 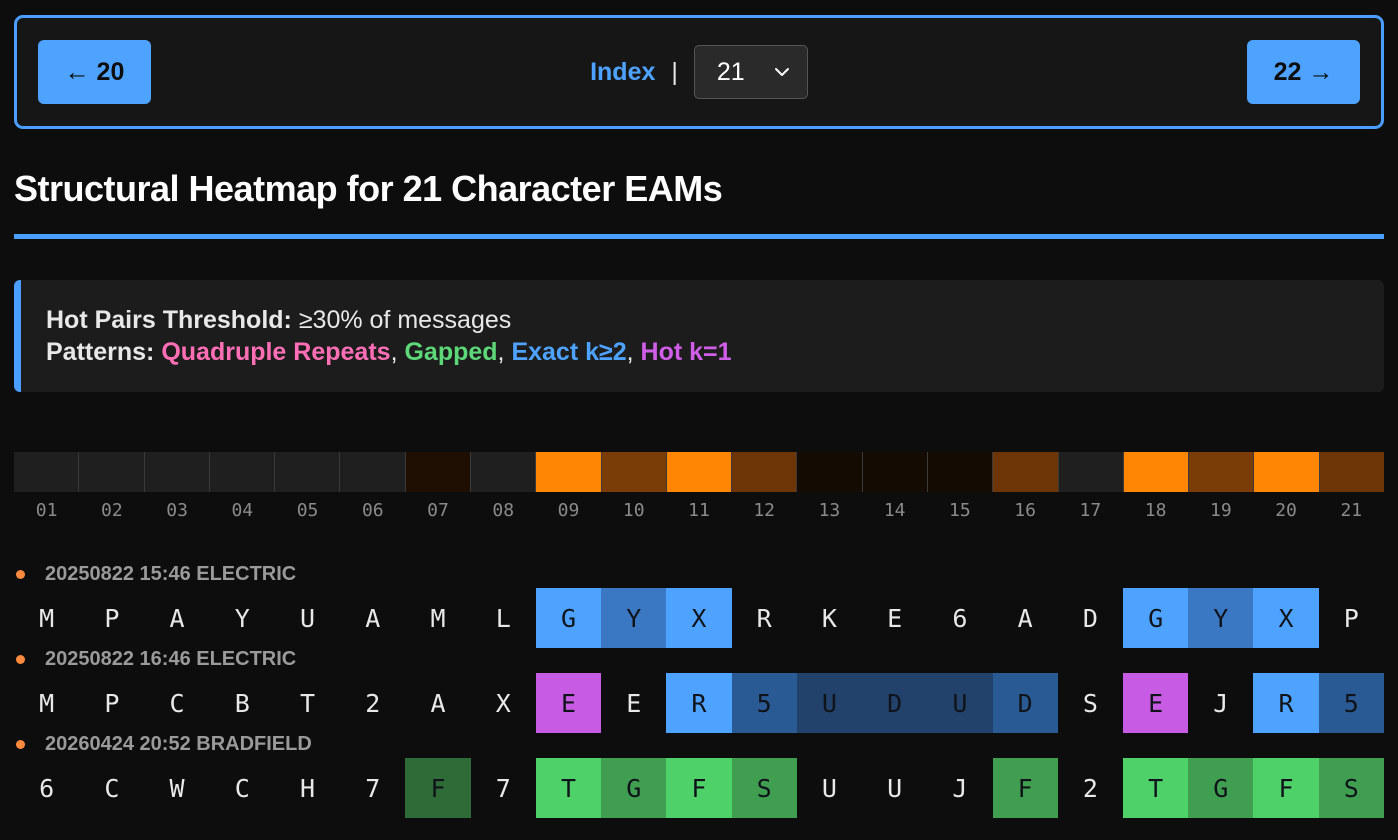 What do you see at coordinates (568, 510) in the screenshot?
I see `position-tick-label: 09` at bounding box center [568, 510].